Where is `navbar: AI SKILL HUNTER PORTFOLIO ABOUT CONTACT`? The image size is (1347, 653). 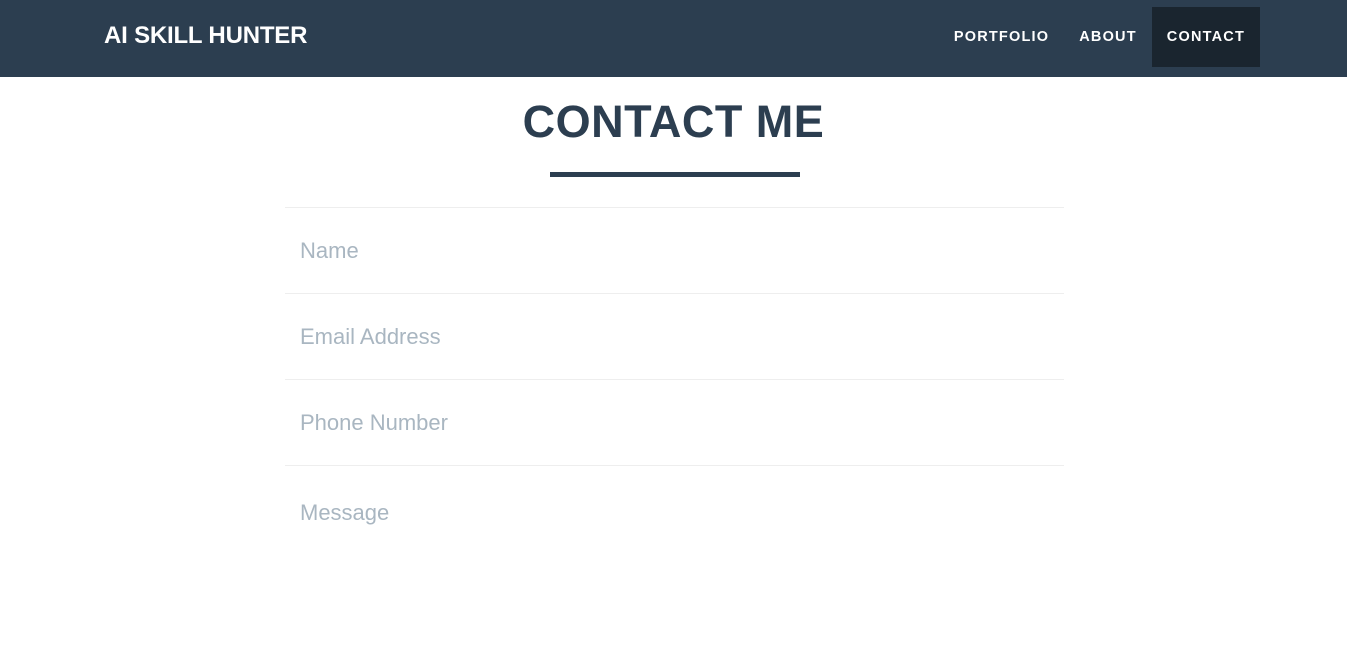
navbar: AI SKILL HUNTER PORTFOLIO ABOUT CONTACT is located at coordinates (673, 38).